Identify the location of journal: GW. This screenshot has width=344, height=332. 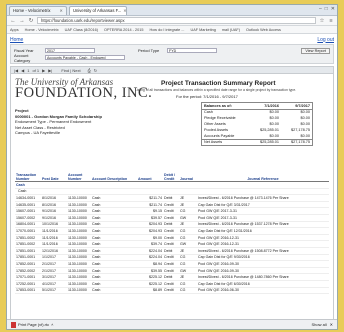
(188, 271).